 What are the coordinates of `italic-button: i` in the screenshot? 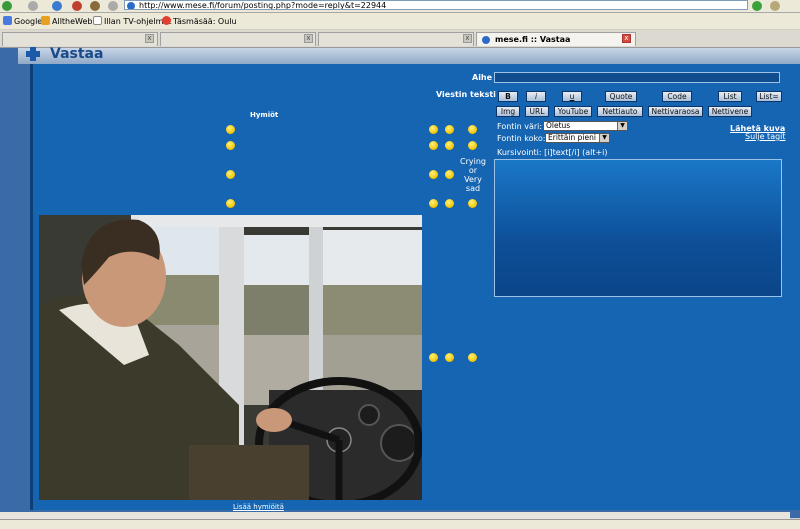 It's located at (536, 96).